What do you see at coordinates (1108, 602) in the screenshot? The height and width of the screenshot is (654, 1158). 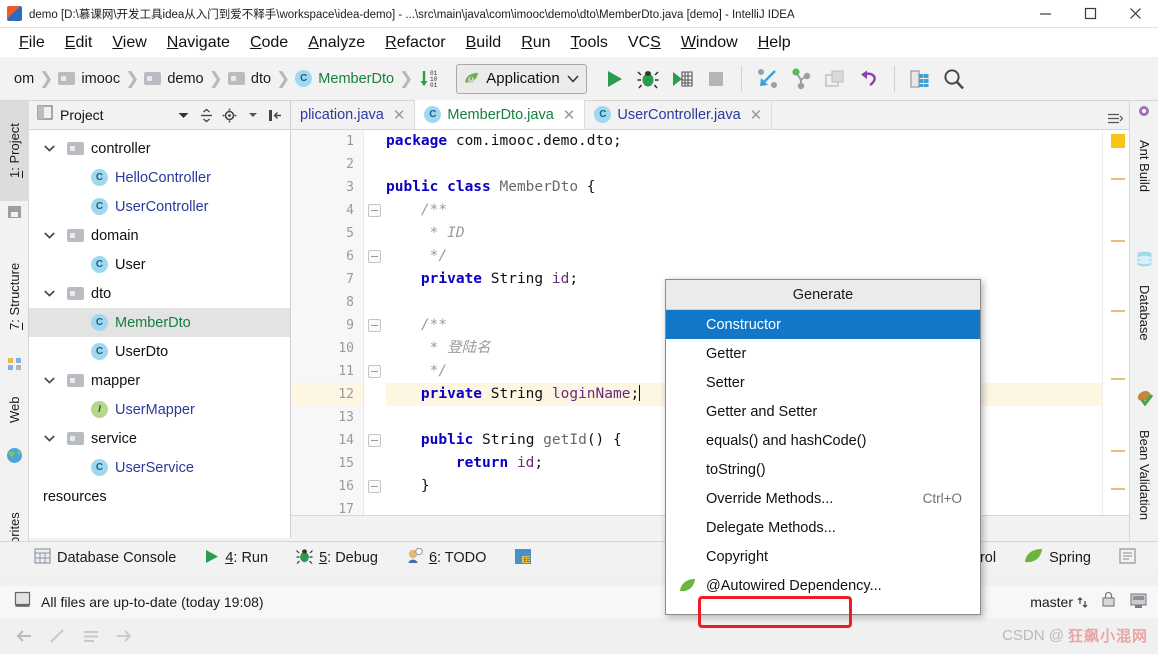 I see `lock-icon` at bounding box center [1108, 602].